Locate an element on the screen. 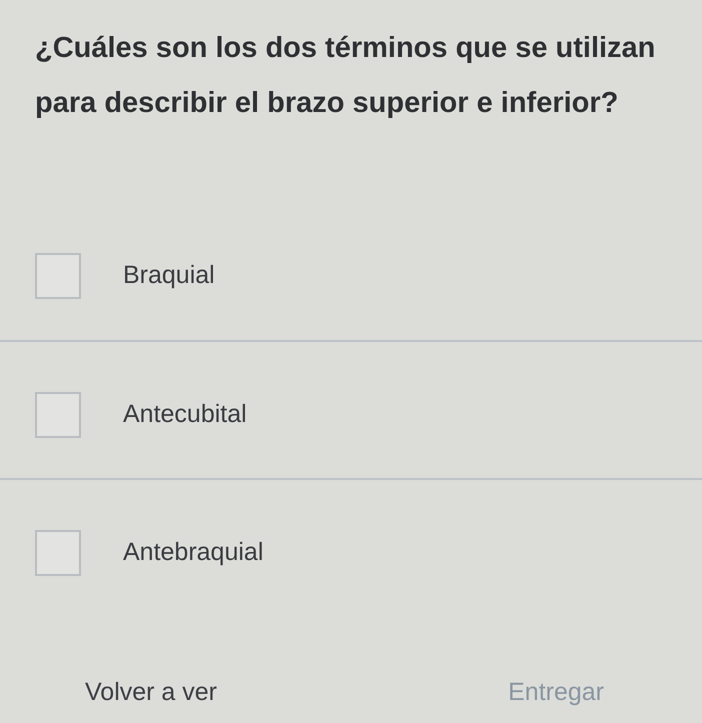 The width and height of the screenshot is (702, 723). back-button: Volver a ver is located at coordinates (151, 692).